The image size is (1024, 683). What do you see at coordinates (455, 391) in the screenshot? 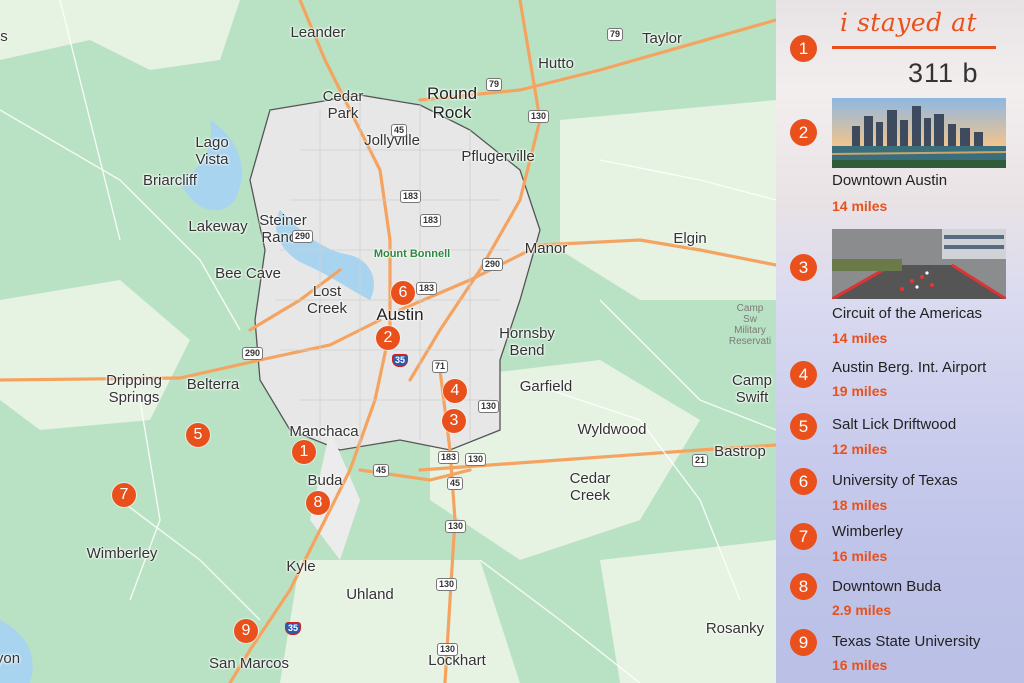
I see `location-marker-4: 4` at bounding box center [455, 391].